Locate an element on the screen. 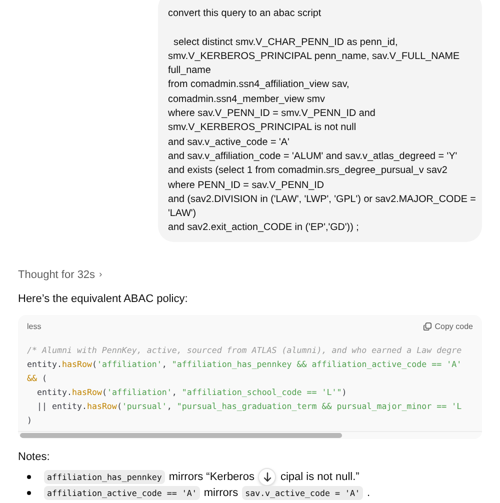 The width and height of the screenshot is (500, 503). code-line: entity.hasRow('affiliation', "affiliation_school_code == 'L'") is located at coordinates (192, 392).